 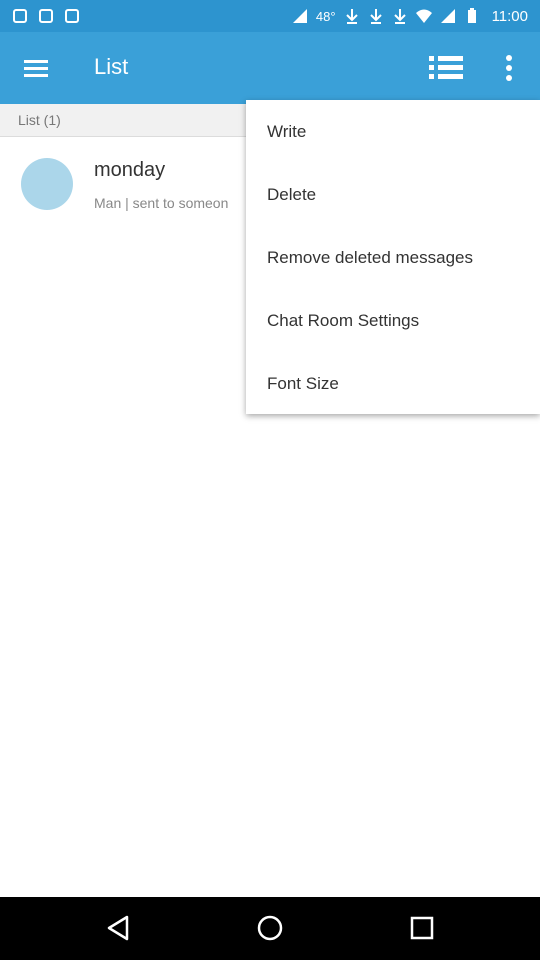 What do you see at coordinates (393, 320) in the screenshot?
I see `menu-item-chat-room-settings: Chat Room Settings` at bounding box center [393, 320].